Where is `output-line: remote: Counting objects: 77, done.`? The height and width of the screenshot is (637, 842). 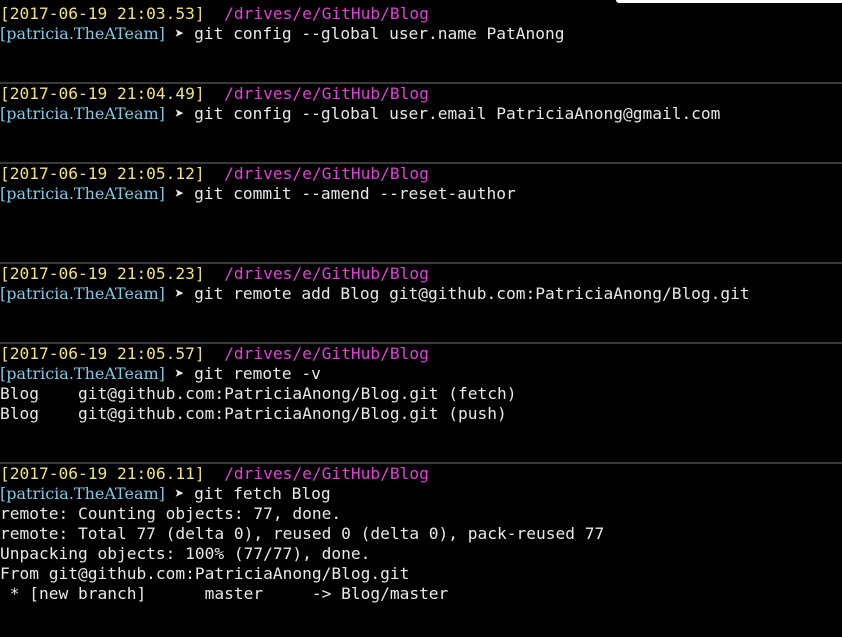
output-line: remote: Counting objects: 77, done. is located at coordinates (171, 513).